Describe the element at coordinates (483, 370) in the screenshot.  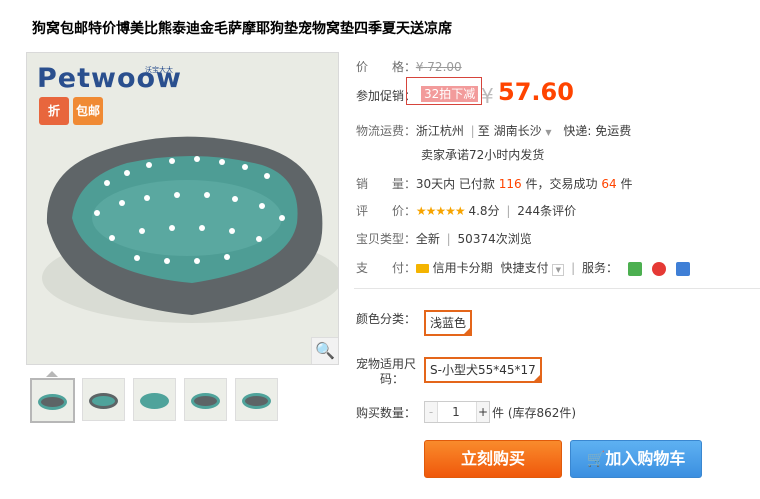
I see `size-option-selected: S-小型犬55*45*17` at that location.